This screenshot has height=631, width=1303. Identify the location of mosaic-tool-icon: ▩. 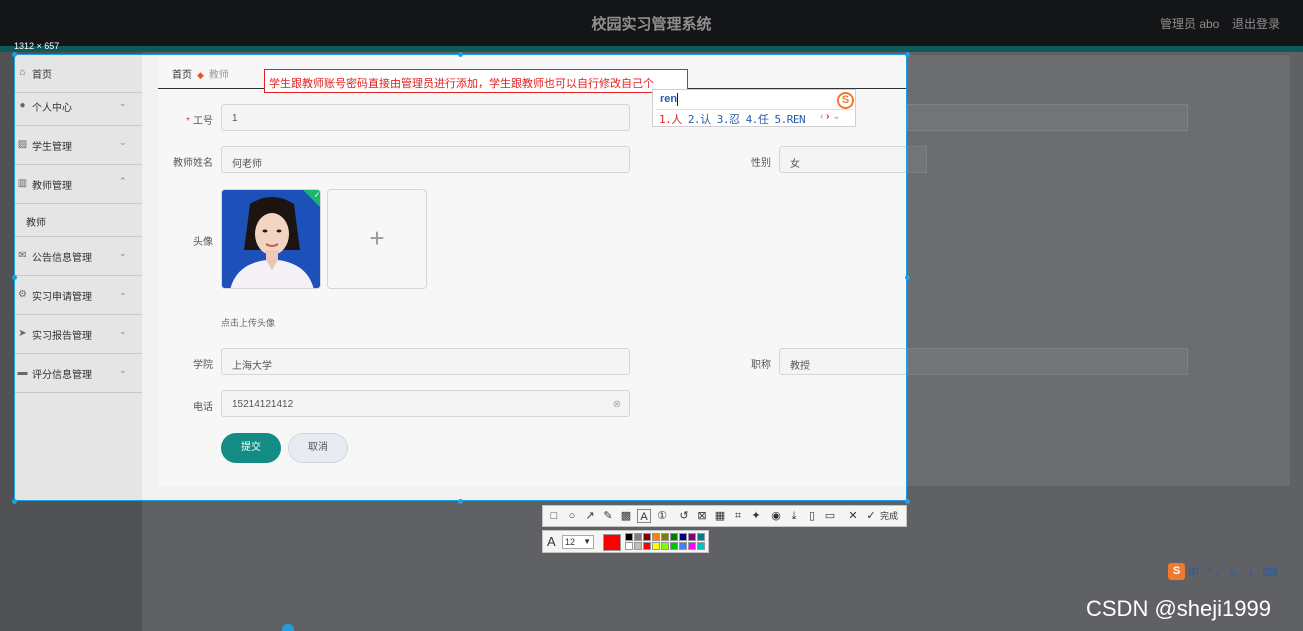
(626, 516).